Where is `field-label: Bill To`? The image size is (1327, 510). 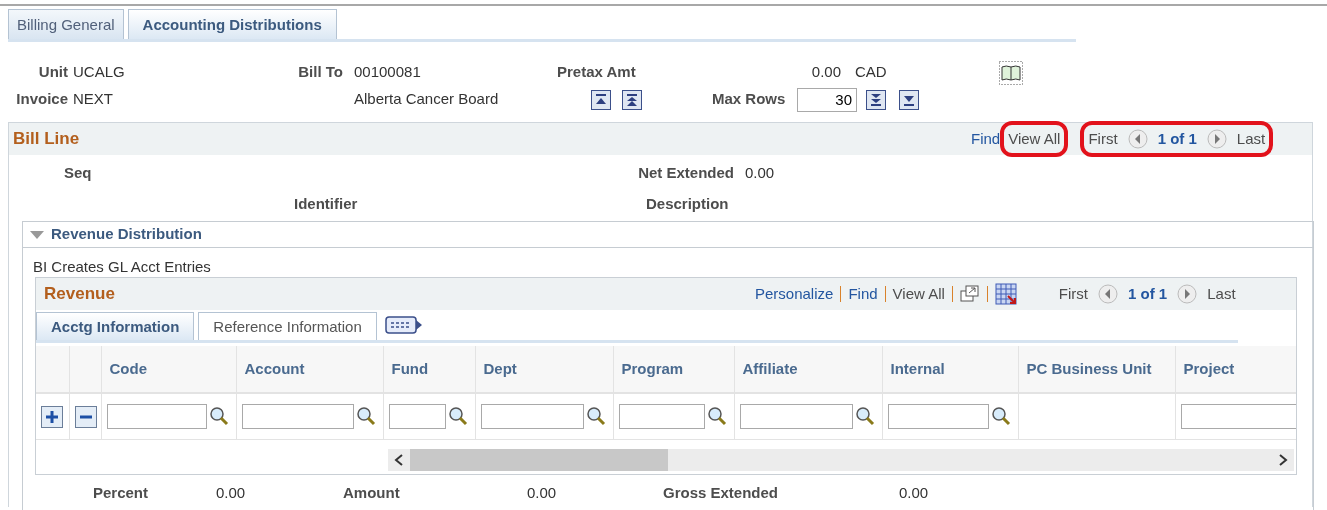
field-label: Bill To is located at coordinates (320, 72).